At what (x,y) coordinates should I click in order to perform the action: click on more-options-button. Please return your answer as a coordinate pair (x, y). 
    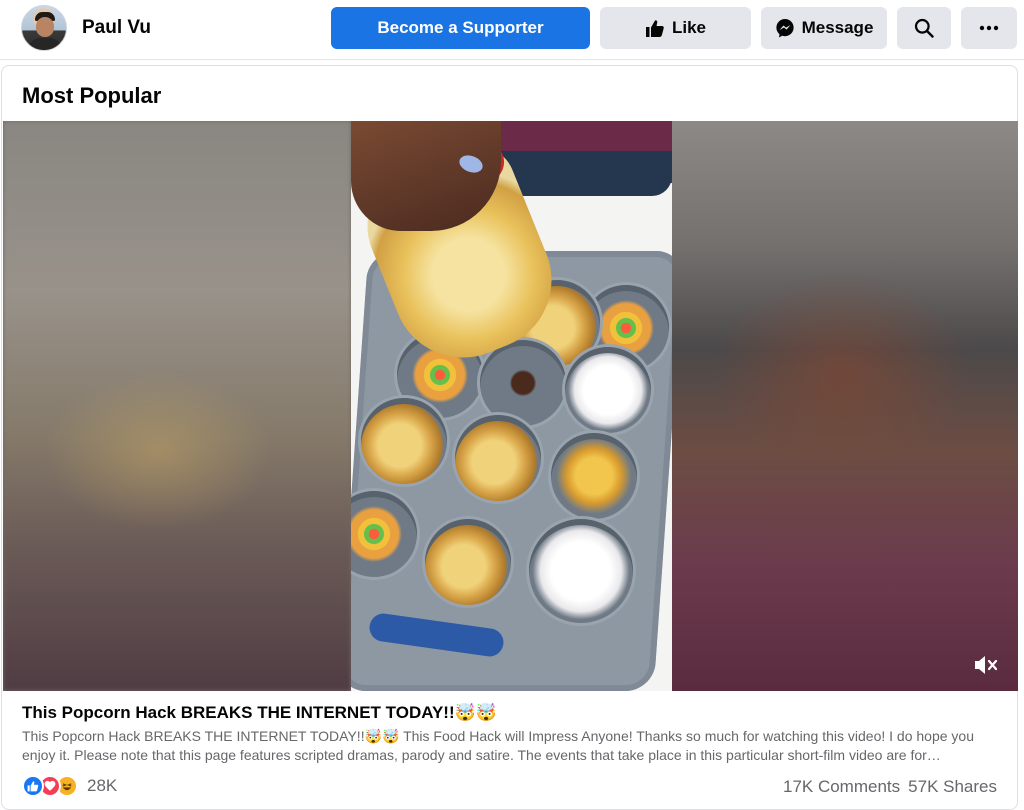
    Looking at the image, I should click on (989, 28).